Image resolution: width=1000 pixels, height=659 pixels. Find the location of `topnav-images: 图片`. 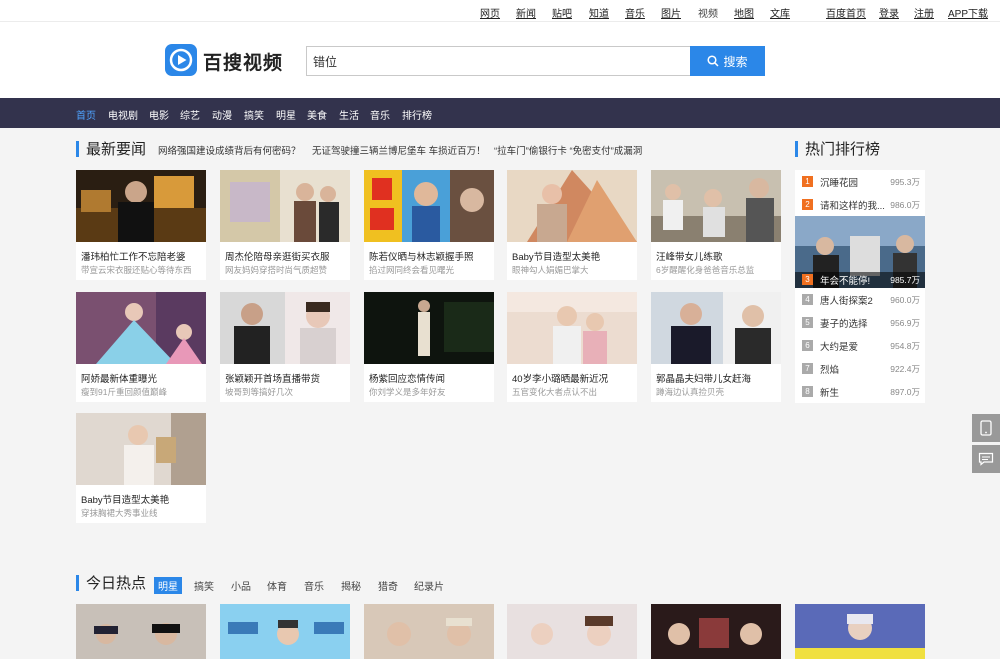

topnav-images: 图片 is located at coordinates (671, 12).